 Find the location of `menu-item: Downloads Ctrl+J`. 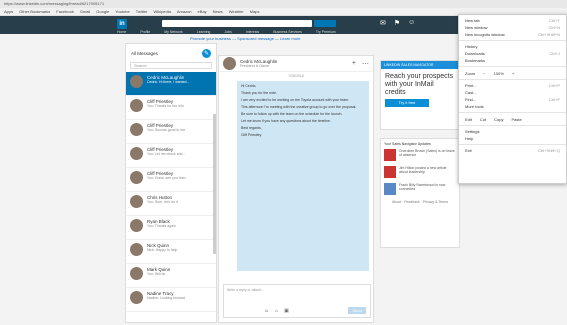

menu-item: Downloads Ctrl+J is located at coordinates (512, 53).